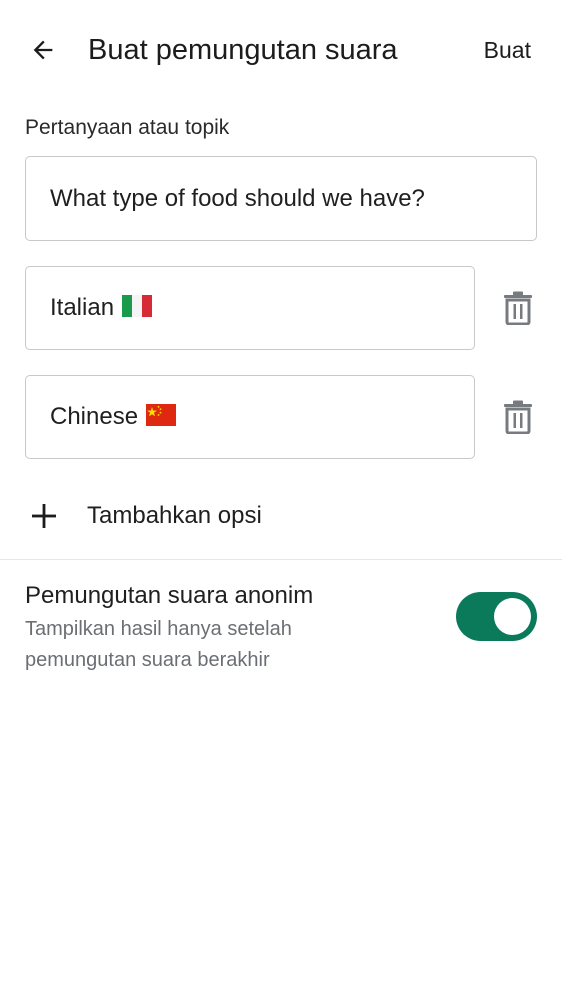 The image size is (562, 1000). I want to click on create-button: Buat, so click(507, 50).